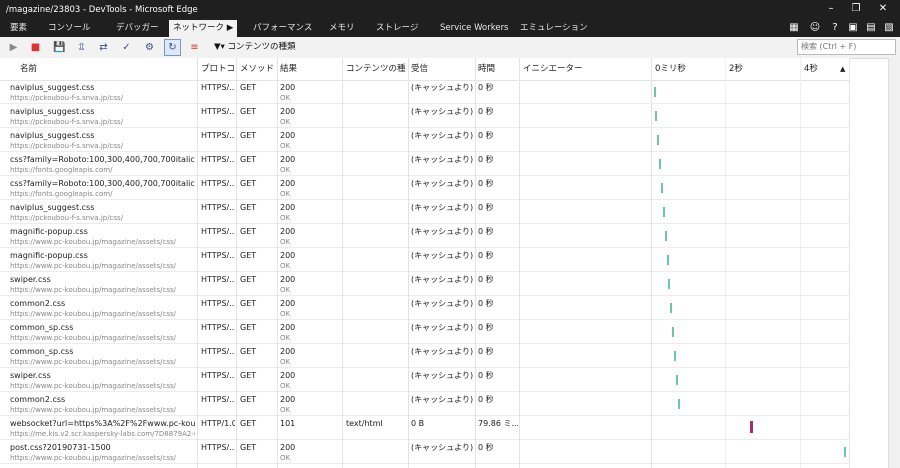 Image resolution: width=900 pixels, height=468 pixels. I want to click on tab-console: コンソール, so click(69, 28).